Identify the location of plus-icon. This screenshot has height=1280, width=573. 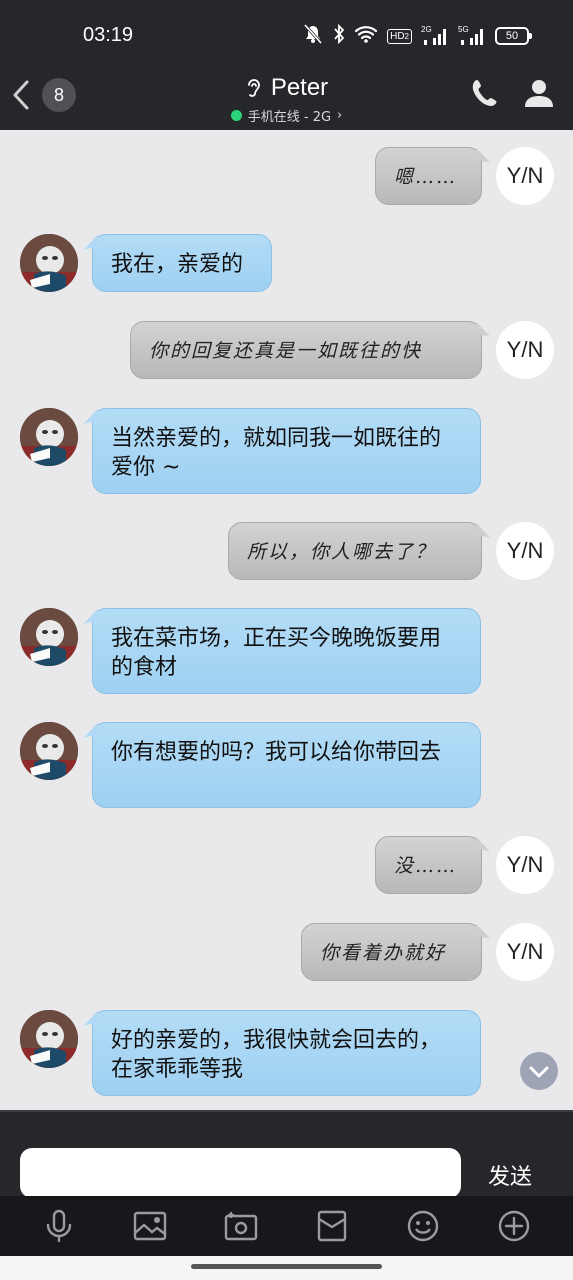
(513, 1226).